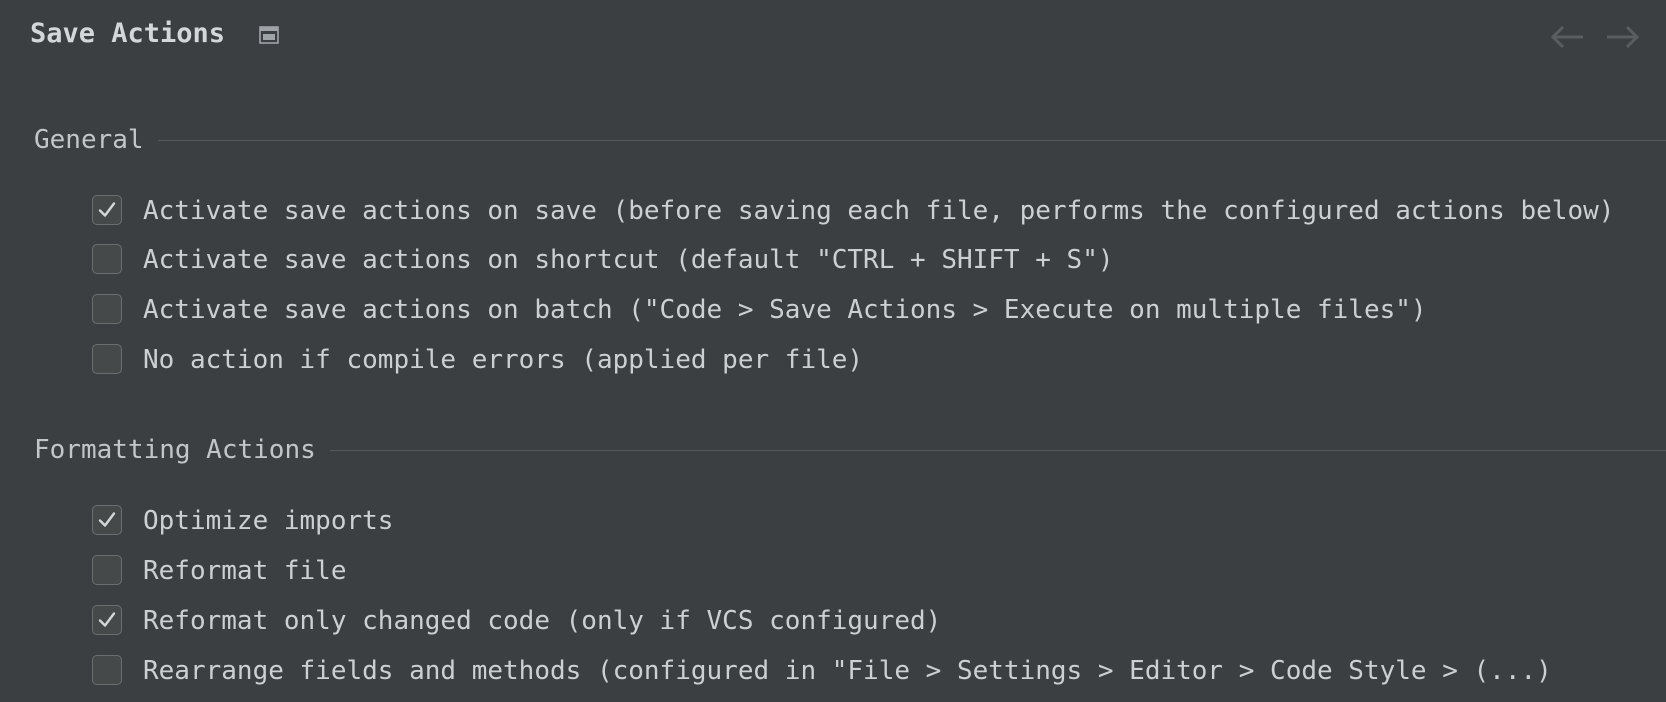 This screenshot has height=702, width=1666. Describe the element at coordinates (107, 670) in the screenshot. I see `checkbox-rearrange-fields` at that location.